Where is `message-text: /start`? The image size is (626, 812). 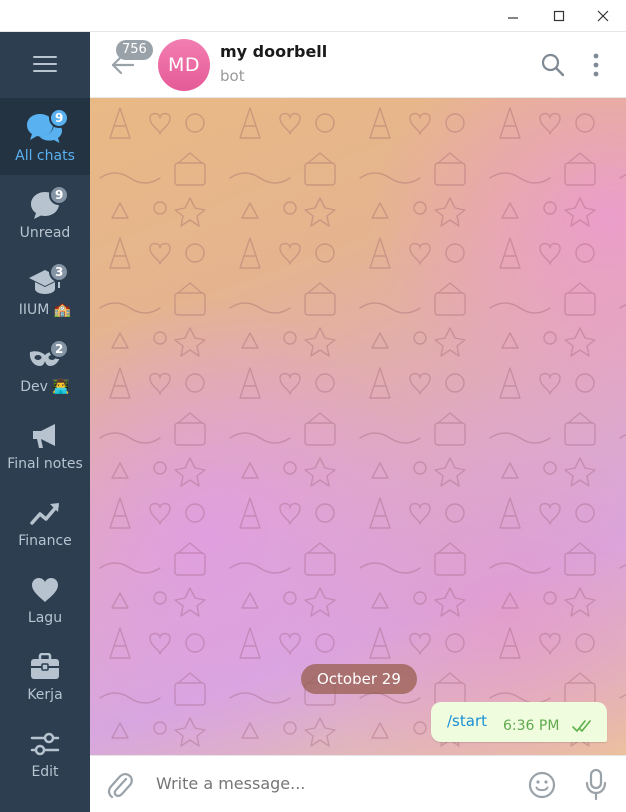 message-text: /start is located at coordinates (467, 721).